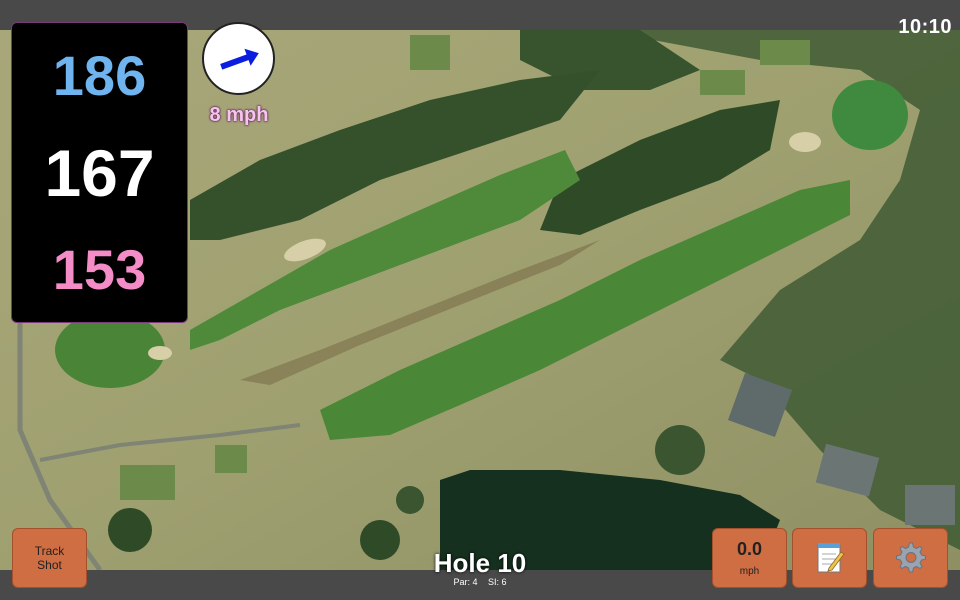  What do you see at coordinates (925, 27) in the screenshot?
I see `clock: 10:10` at bounding box center [925, 27].